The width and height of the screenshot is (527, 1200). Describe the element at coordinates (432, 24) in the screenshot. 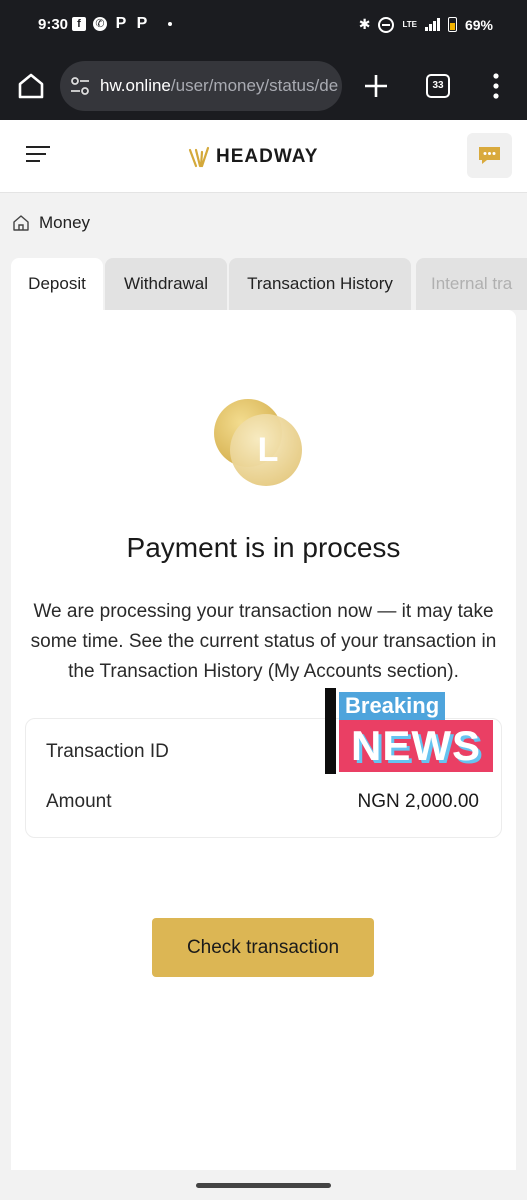

I see `signal-icon` at that location.